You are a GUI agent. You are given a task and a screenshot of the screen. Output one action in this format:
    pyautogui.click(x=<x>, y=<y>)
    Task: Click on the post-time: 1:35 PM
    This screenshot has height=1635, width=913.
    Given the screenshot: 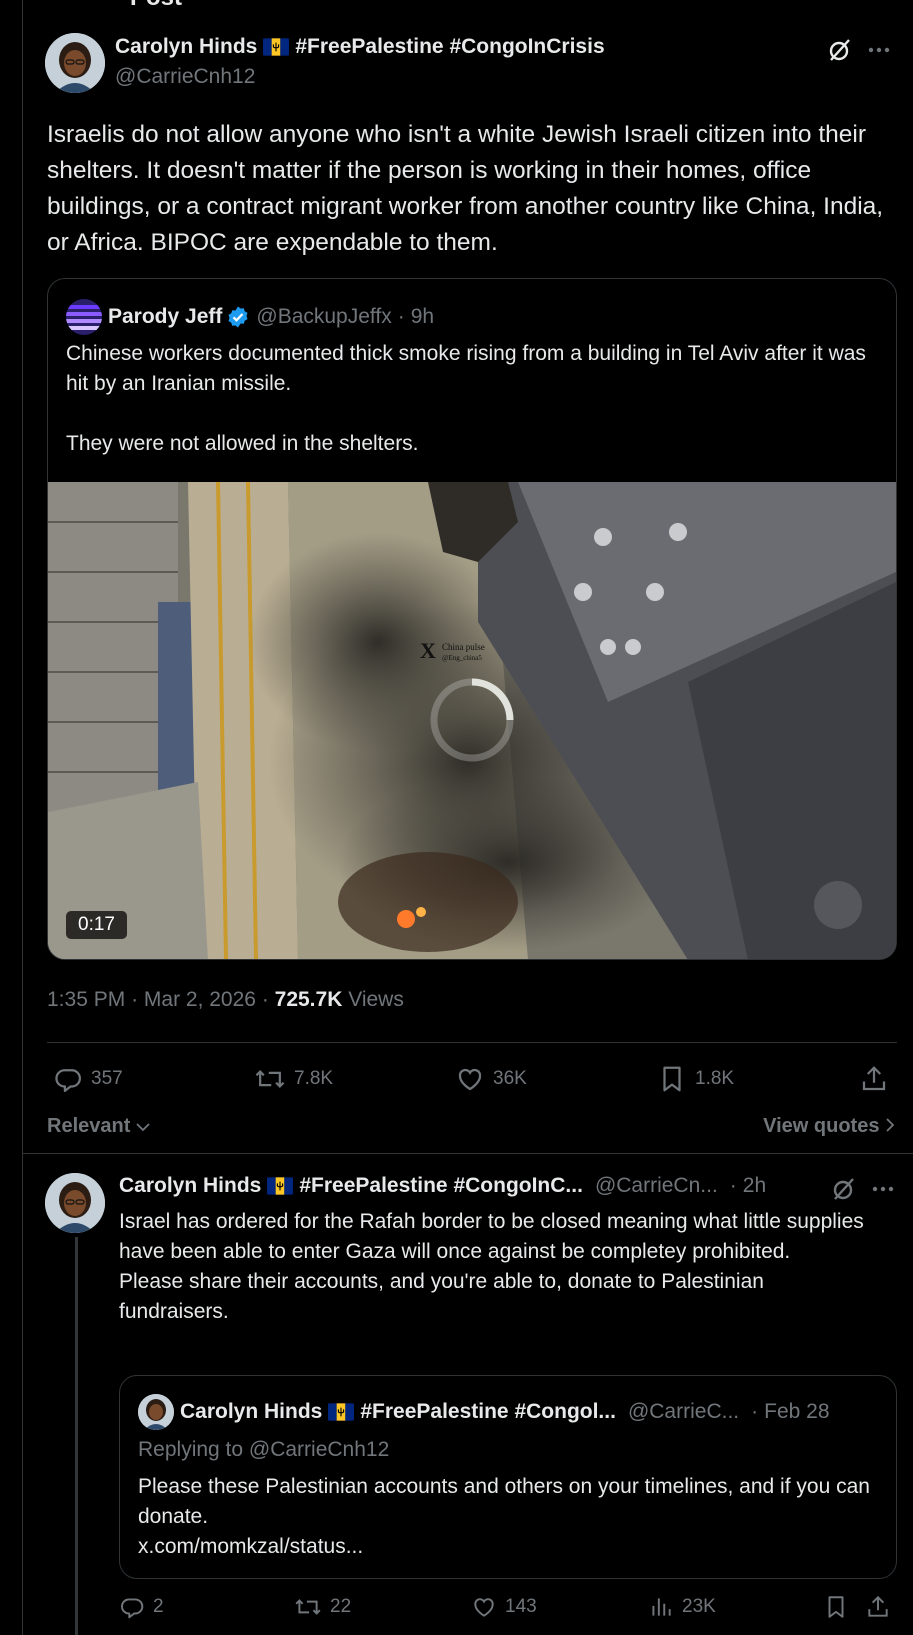 What is the action you would take?
    pyautogui.click(x=86, y=999)
    